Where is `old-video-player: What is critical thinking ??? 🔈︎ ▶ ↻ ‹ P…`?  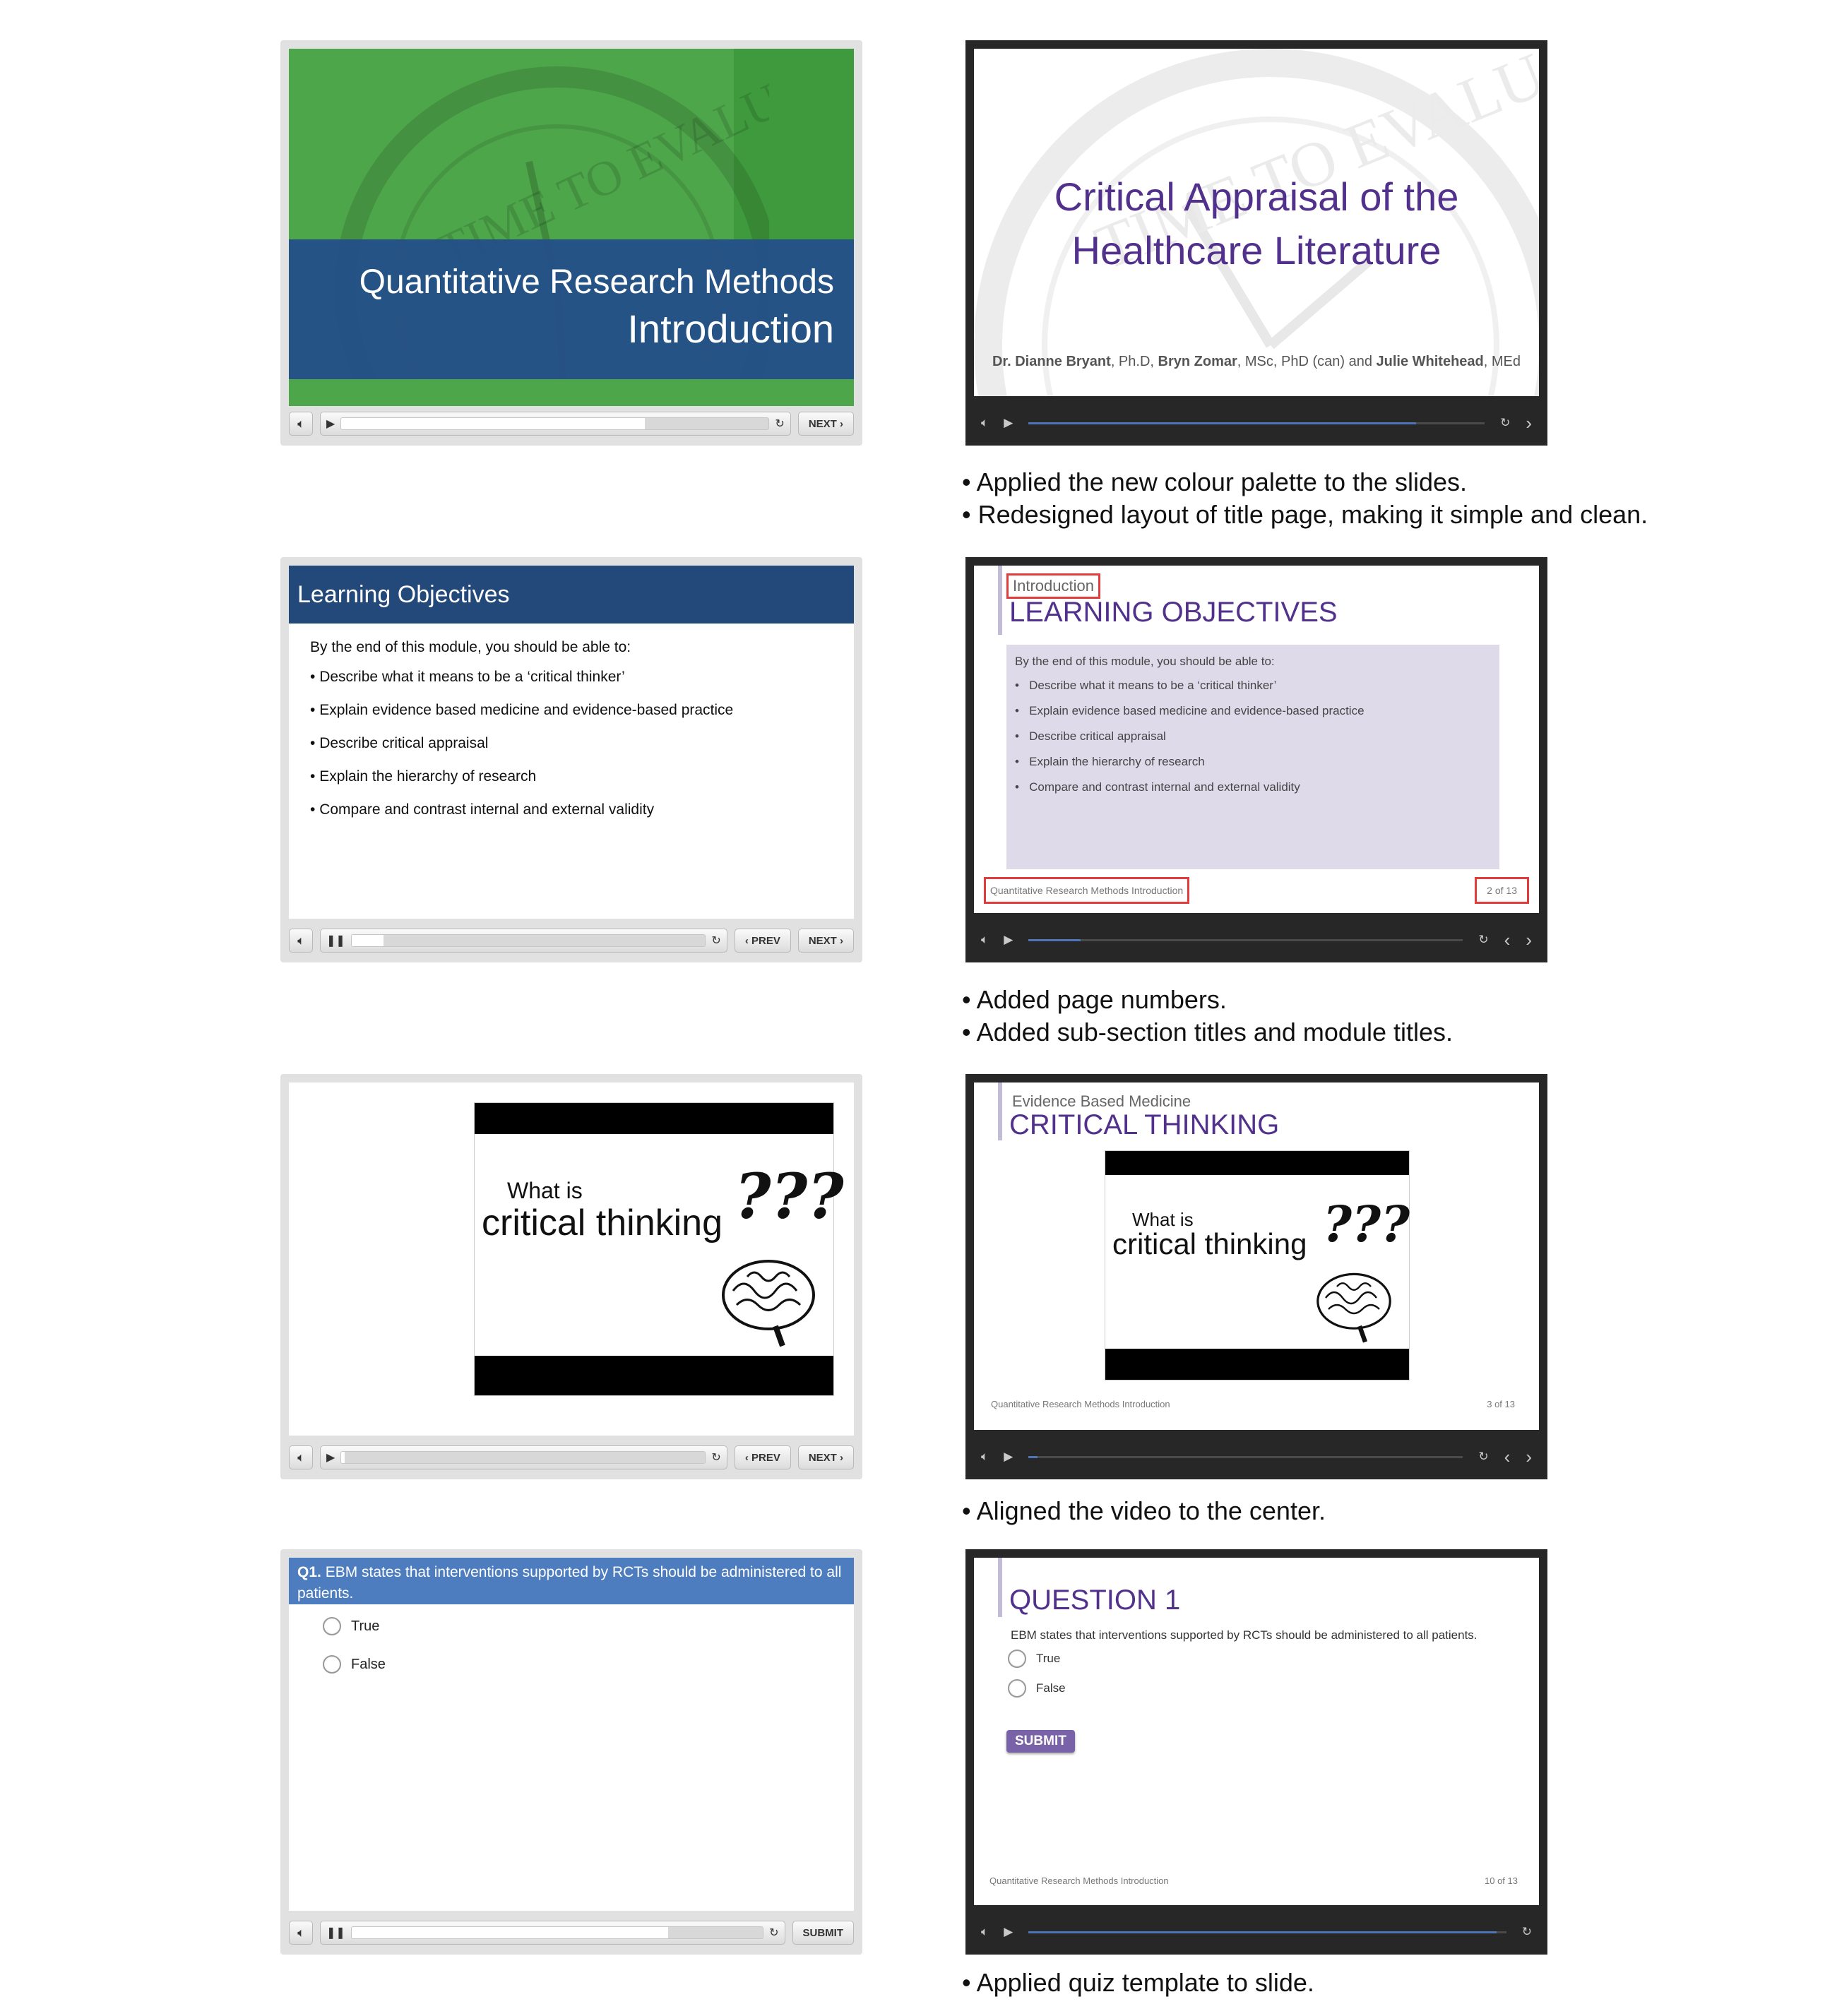
old-video-player: What is critical thinking ??? 🔈︎ ▶ ↻ ‹ P… is located at coordinates (571, 1276).